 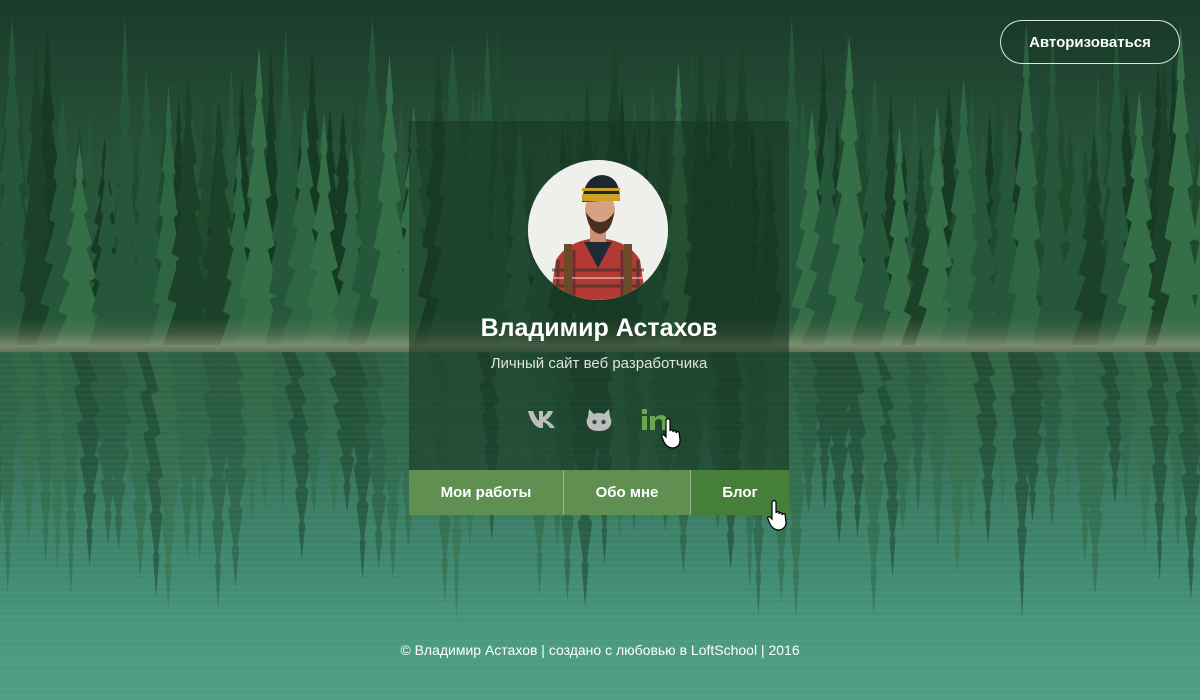 I want to click on avatar, so click(x=598, y=230).